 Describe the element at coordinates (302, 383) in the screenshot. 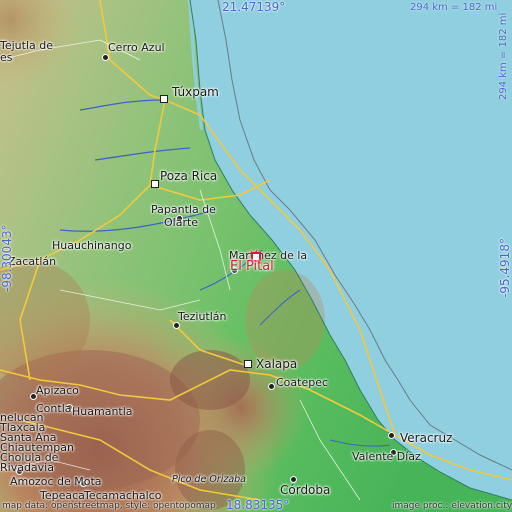

I see `place-coatepec: Coatepec` at that location.